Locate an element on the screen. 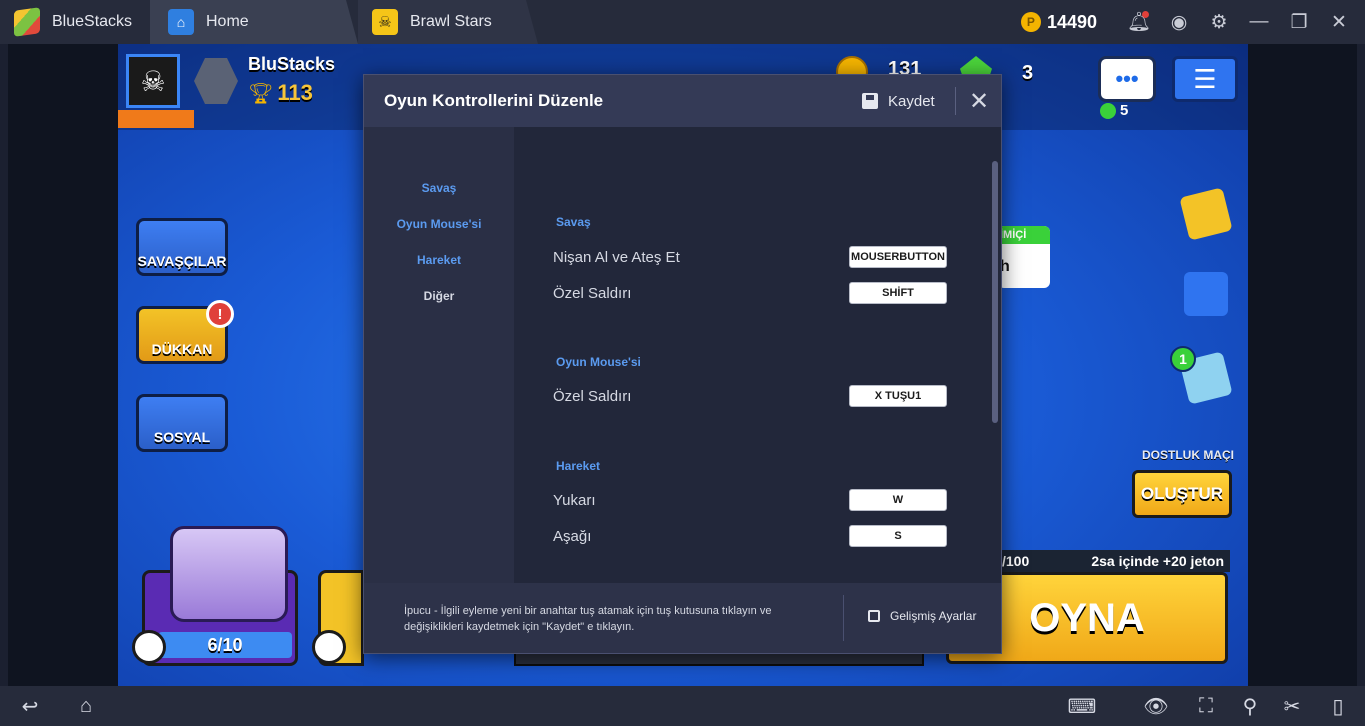 This screenshot has height=726, width=1365. key-box-mouse-special-attack: X TUŞU1 is located at coordinates (898, 396).